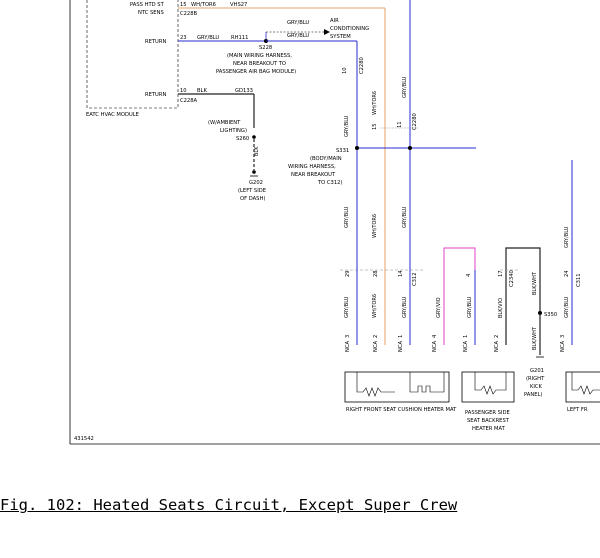 The height and width of the screenshot is (558, 600). What do you see at coordinates (183, 38) in the screenshot?
I see `pin-23: 23` at bounding box center [183, 38].